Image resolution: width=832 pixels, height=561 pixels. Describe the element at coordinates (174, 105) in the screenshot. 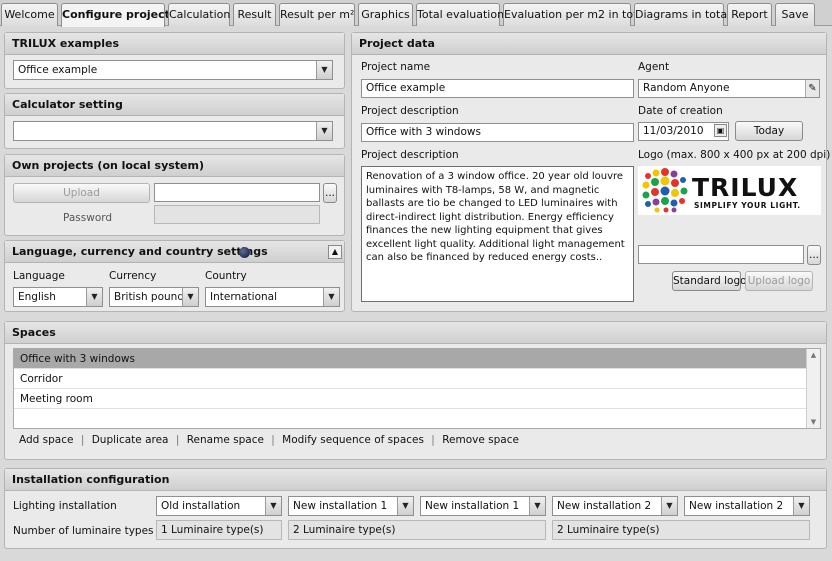

I see `calculator-title: Calculator setting` at that location.